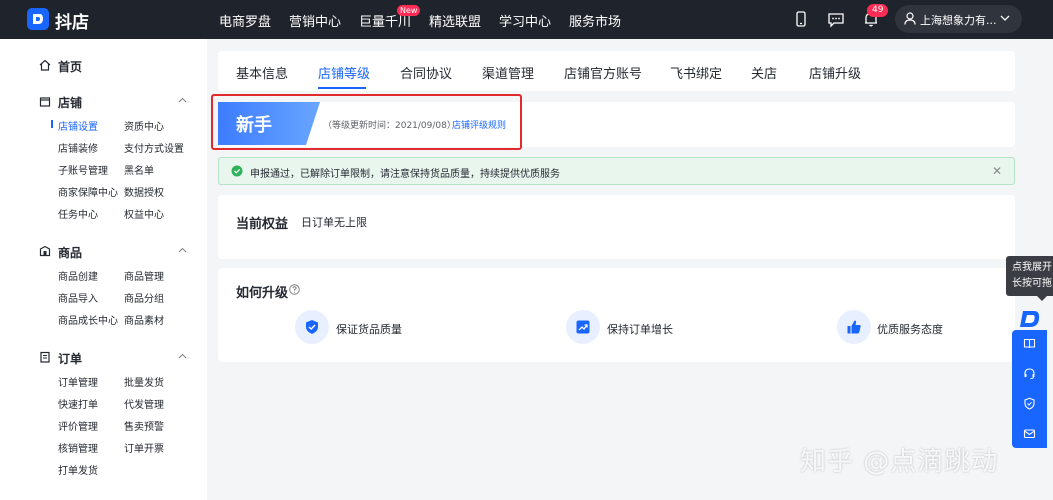 This screenshot has width=1053, height=500. Describe the element at coordinates (603, 72) in the screenshot. I see `tab-official-accounts: 店铺官方账号` at that location.